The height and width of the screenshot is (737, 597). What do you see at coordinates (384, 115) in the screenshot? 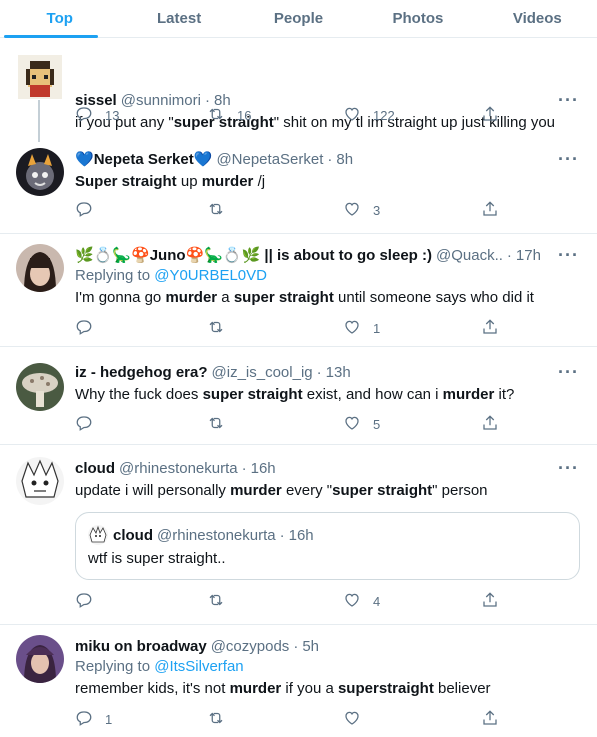
I see `like-count: 122` at bounding box center [384, 115].